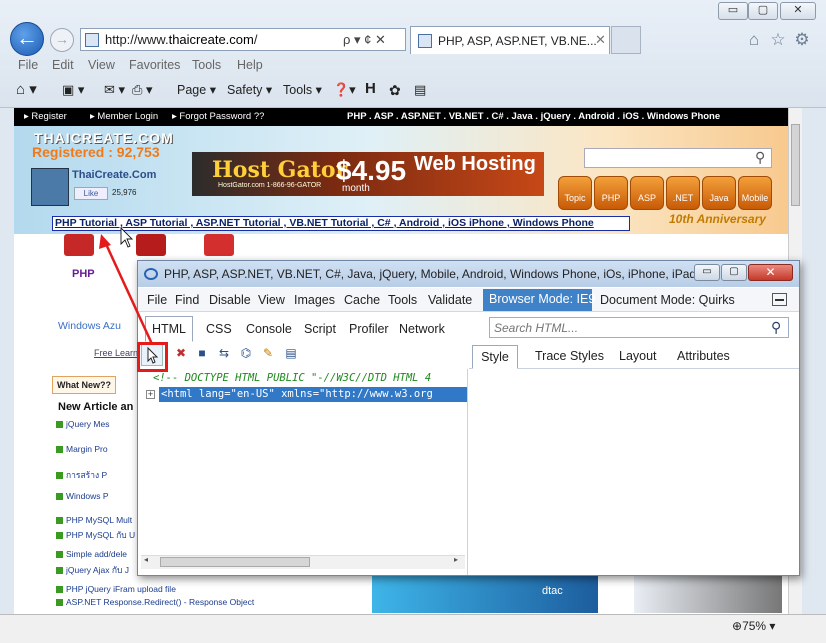 This screenshot has height=643, width=826. Describe the element at coordinates (91, 193) in the screenshot. I see `facebook-like-button: Like` at that location.